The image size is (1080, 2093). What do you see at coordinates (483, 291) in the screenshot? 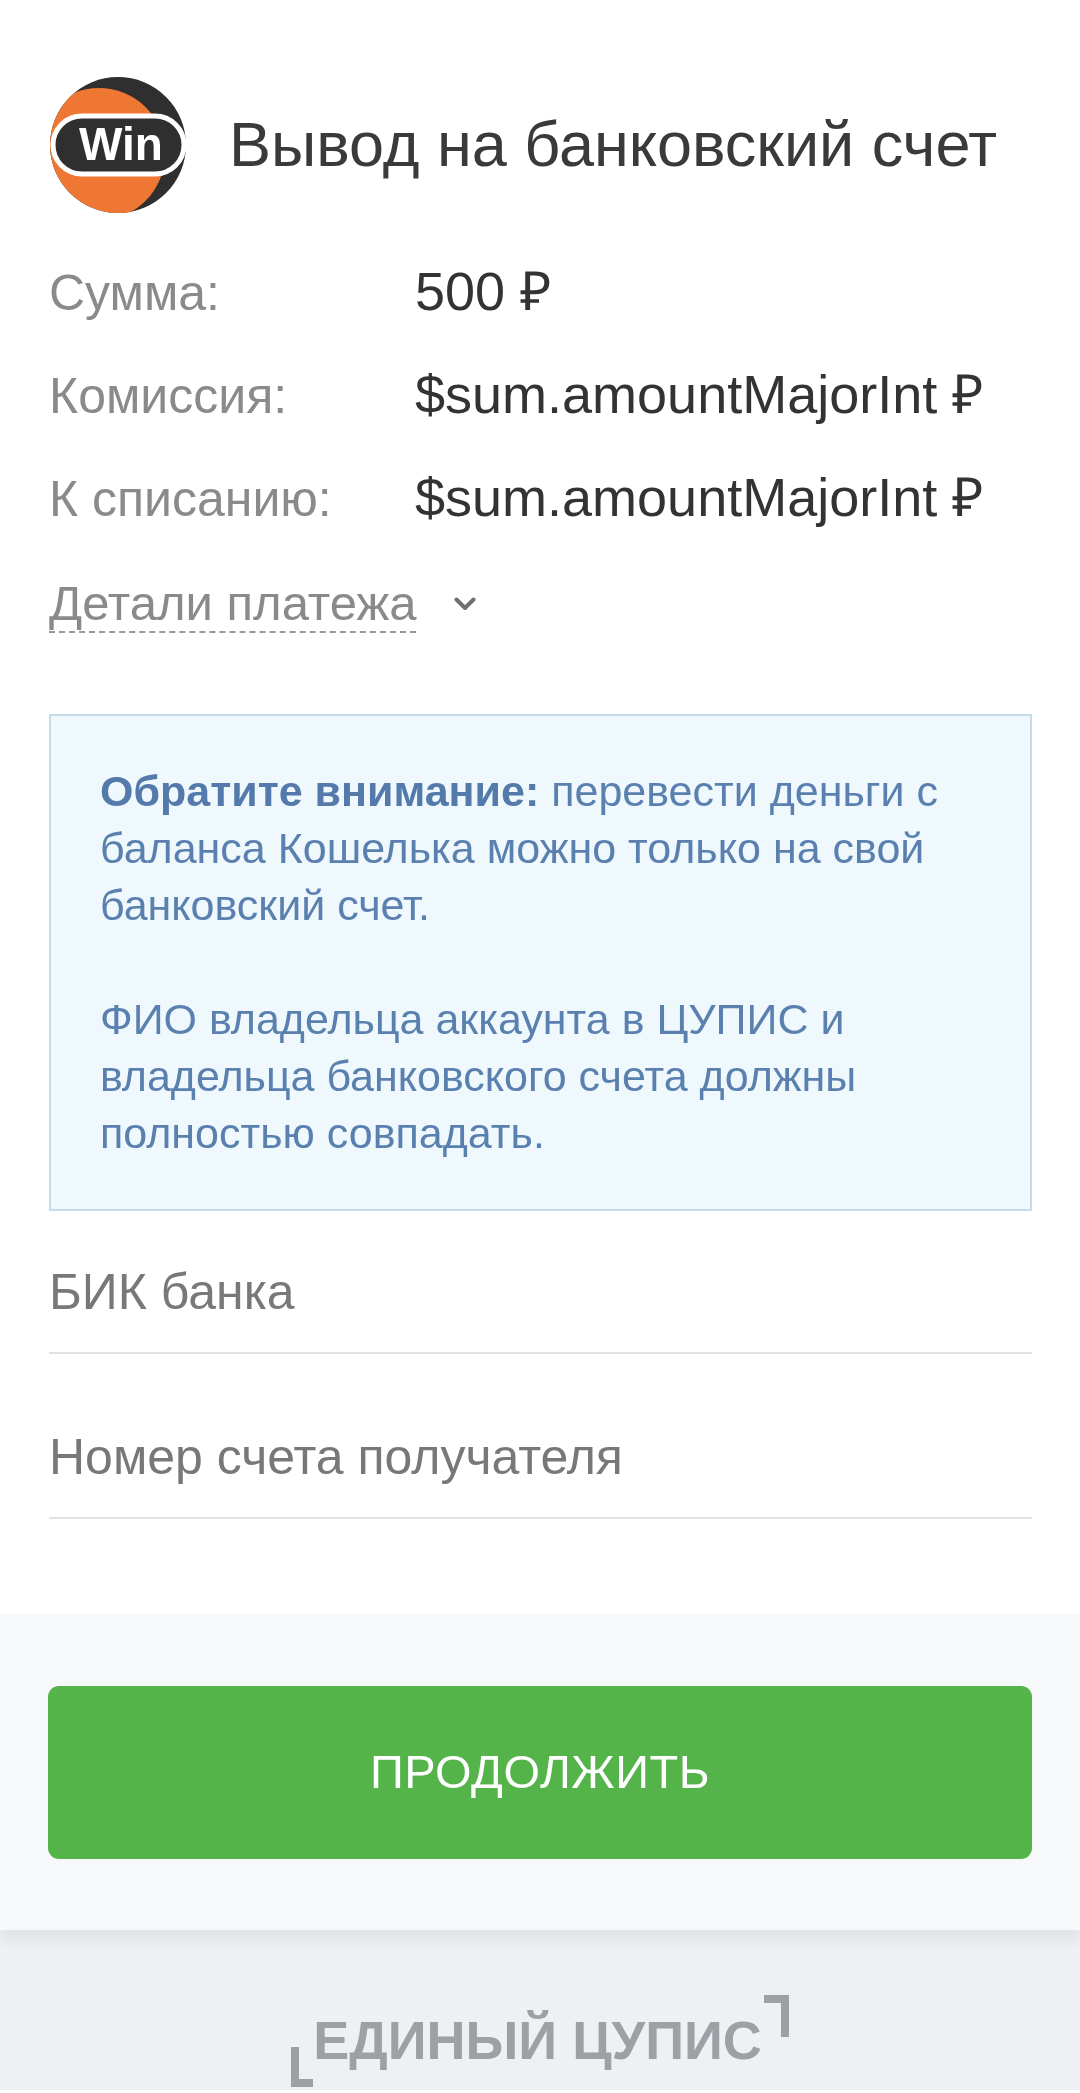
I see `summary-value: 500 ₽` at bounding box center [483, 291].